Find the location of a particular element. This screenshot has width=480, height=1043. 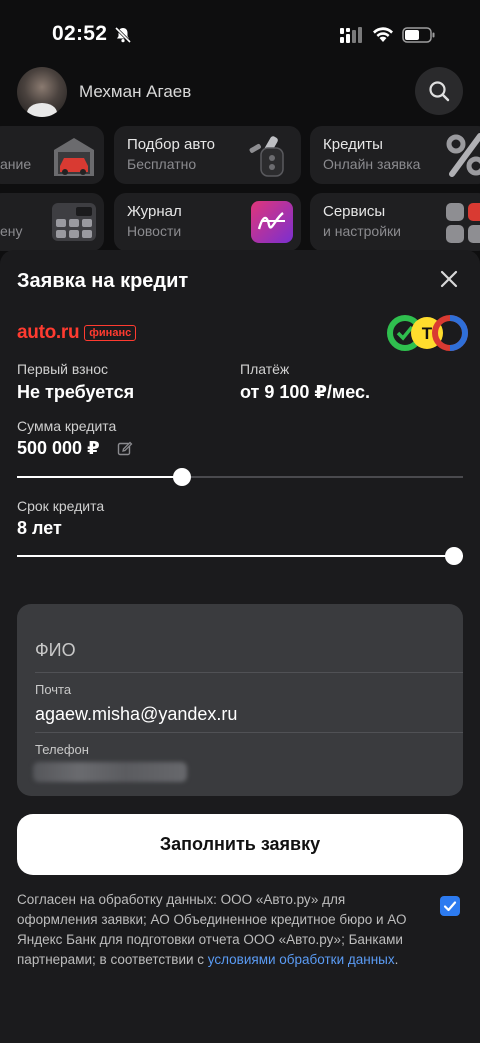

profile-name: Мехман Агаев is located at coordinates (135, 92).